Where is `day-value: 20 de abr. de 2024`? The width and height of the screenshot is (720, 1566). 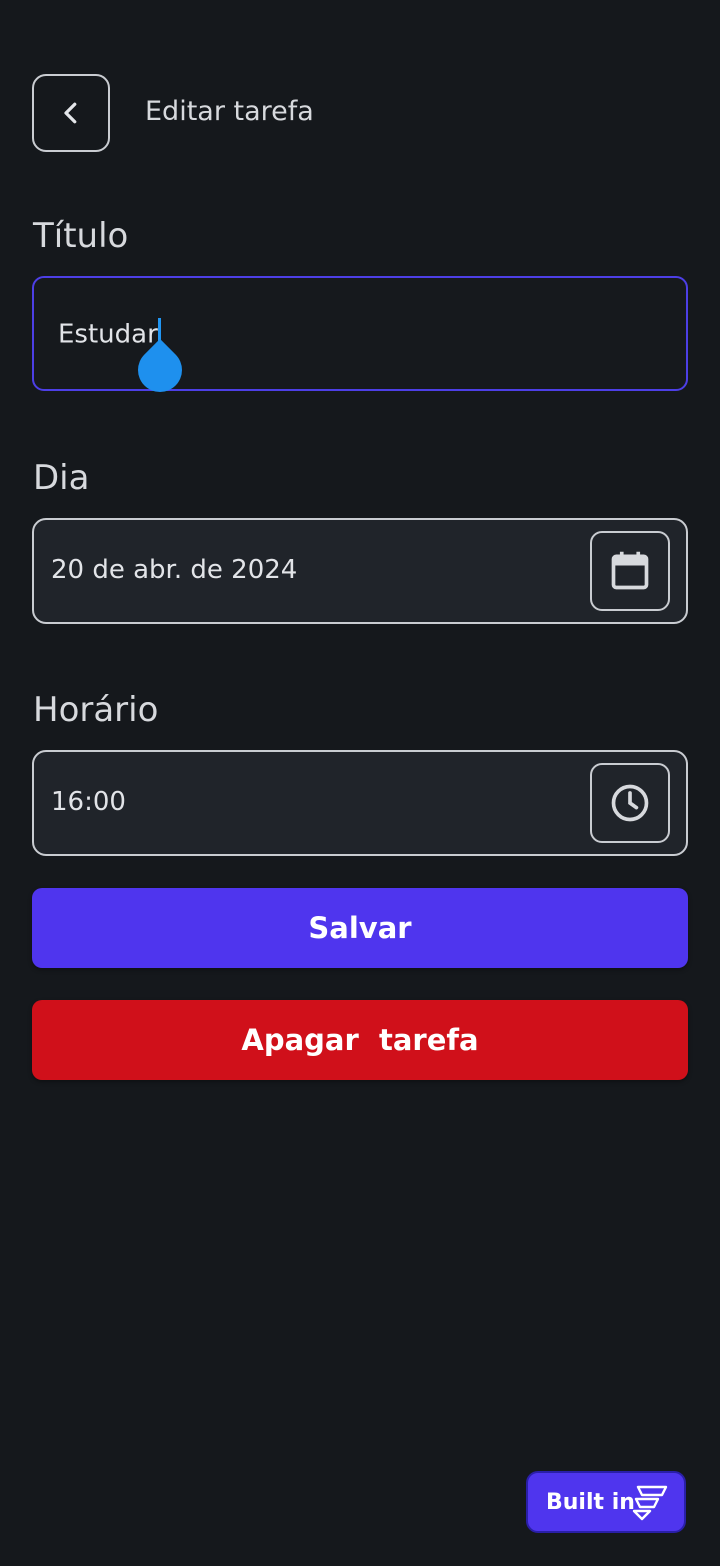 day-value: 20 de abr. de 2024 is located at coordinates (174, 570).